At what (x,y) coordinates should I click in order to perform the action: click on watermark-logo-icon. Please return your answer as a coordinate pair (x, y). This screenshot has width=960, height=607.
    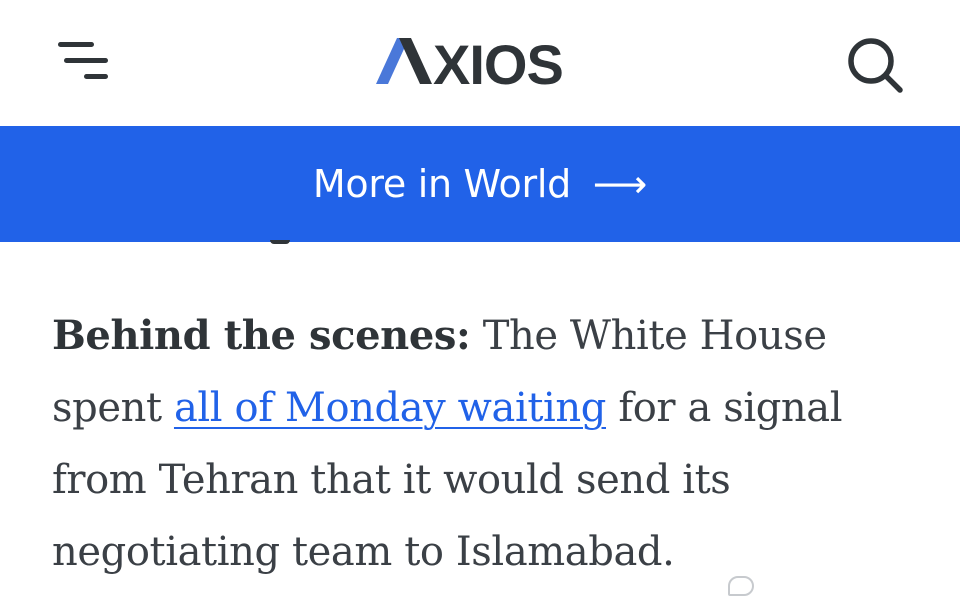
    Looking at the image, I should click on (741, 586).